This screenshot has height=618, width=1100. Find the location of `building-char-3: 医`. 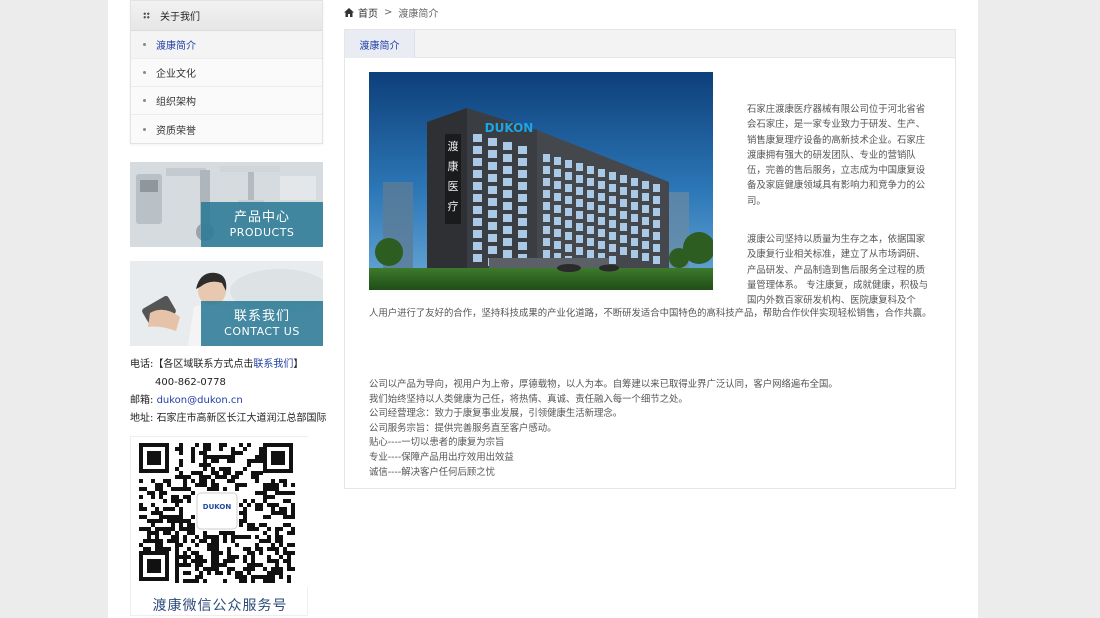

building-char-3: 医 is located at coordinates (453, 186).